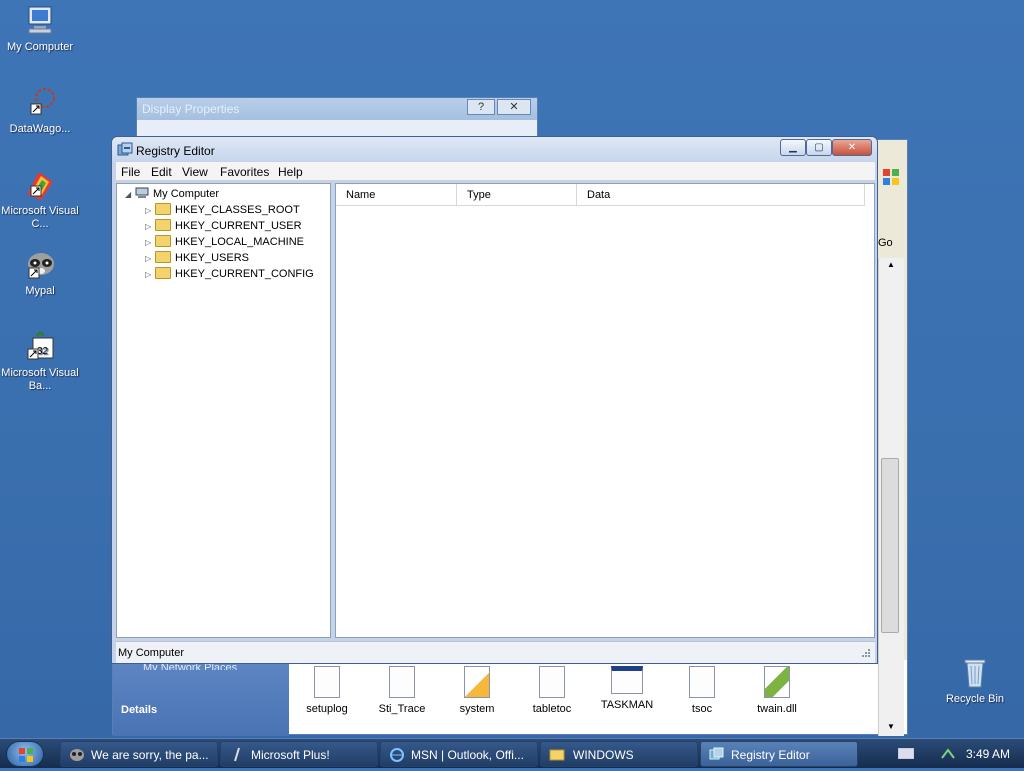 The width and height of the screenshot is (1024, 771). I want to click on details-header: Details, so click(139, 710).